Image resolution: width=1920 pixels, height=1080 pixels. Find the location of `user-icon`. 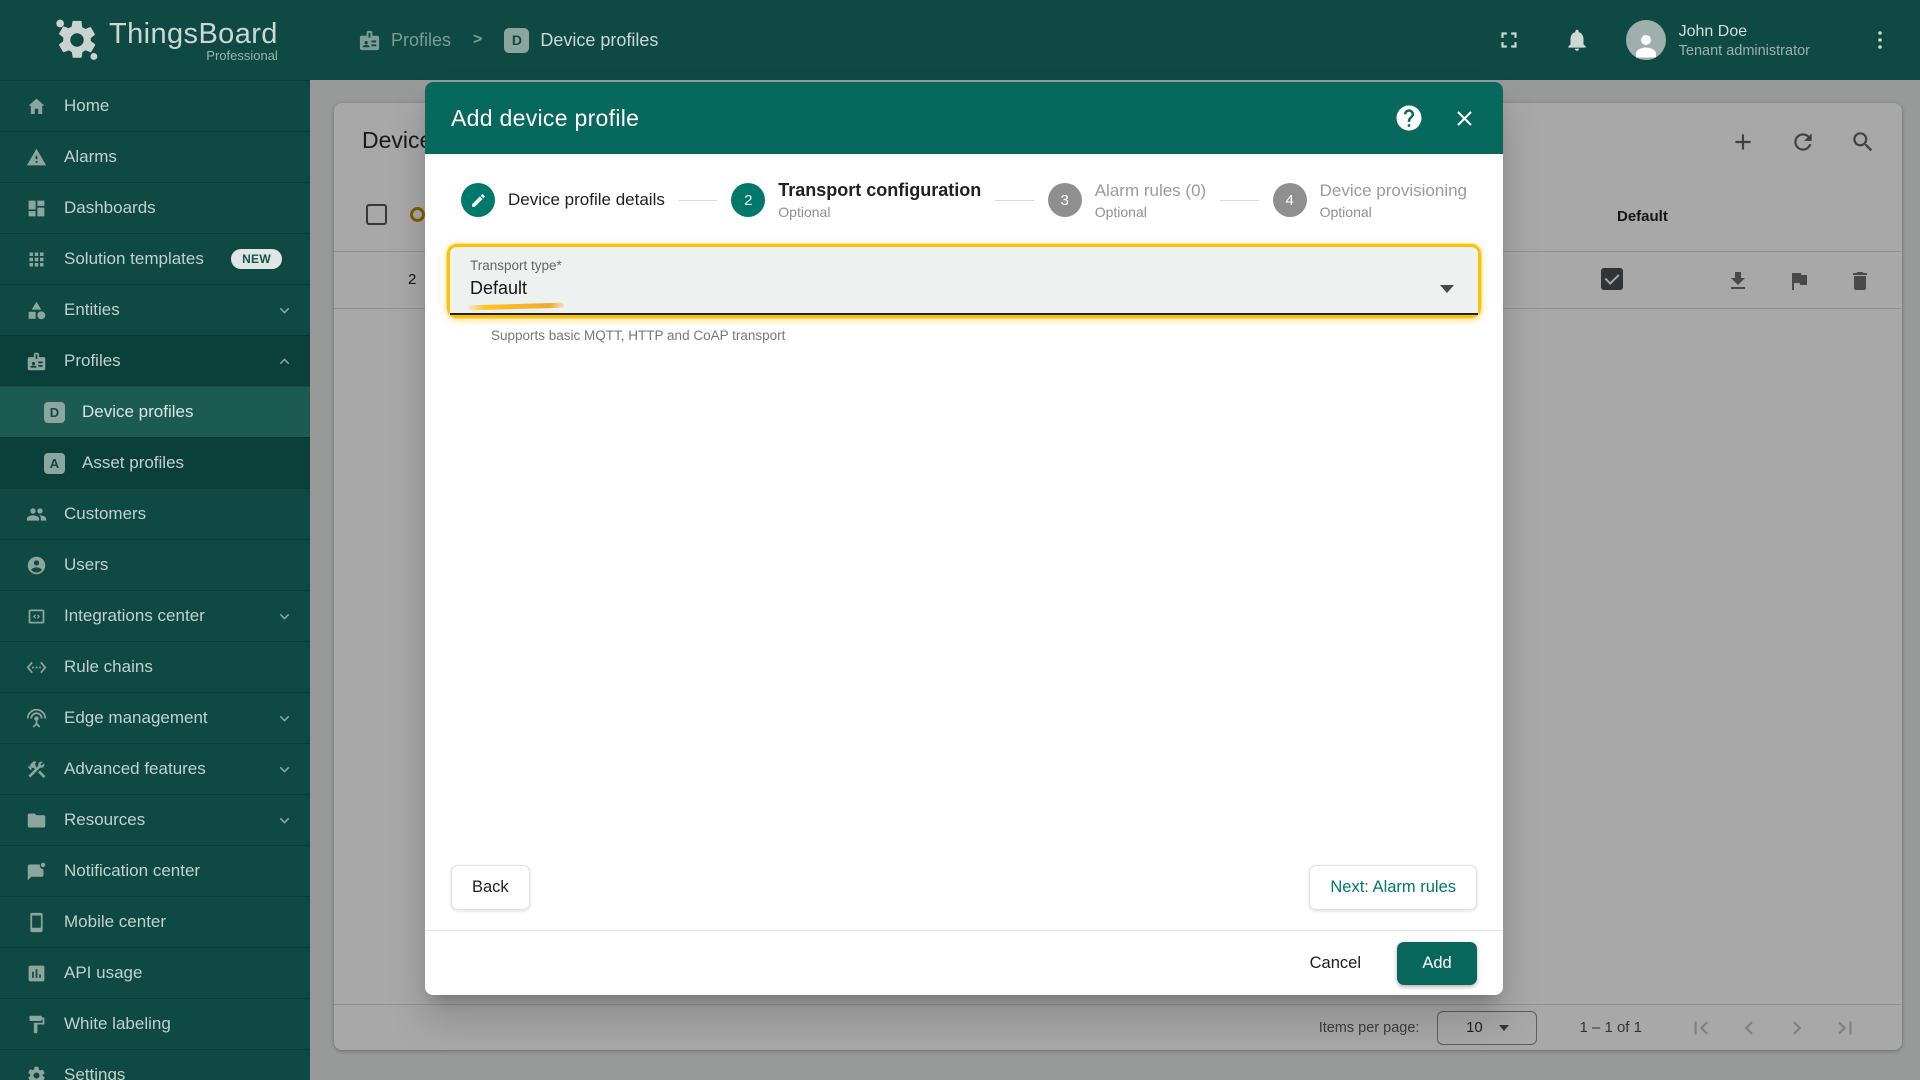

user-icon is located at coordinates (1646, 45).